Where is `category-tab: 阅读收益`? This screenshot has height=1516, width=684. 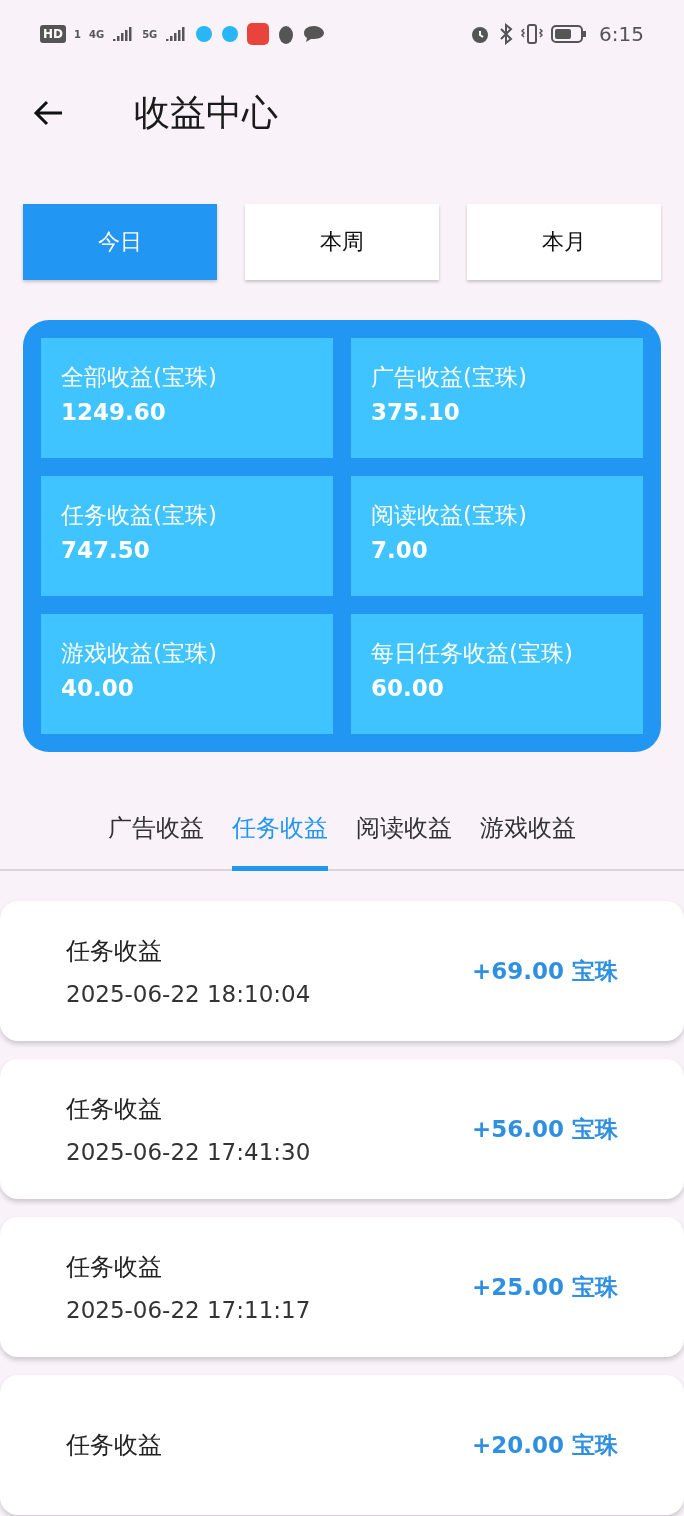
category-tab: 阅读收益 is located at coordinates (404, 831).